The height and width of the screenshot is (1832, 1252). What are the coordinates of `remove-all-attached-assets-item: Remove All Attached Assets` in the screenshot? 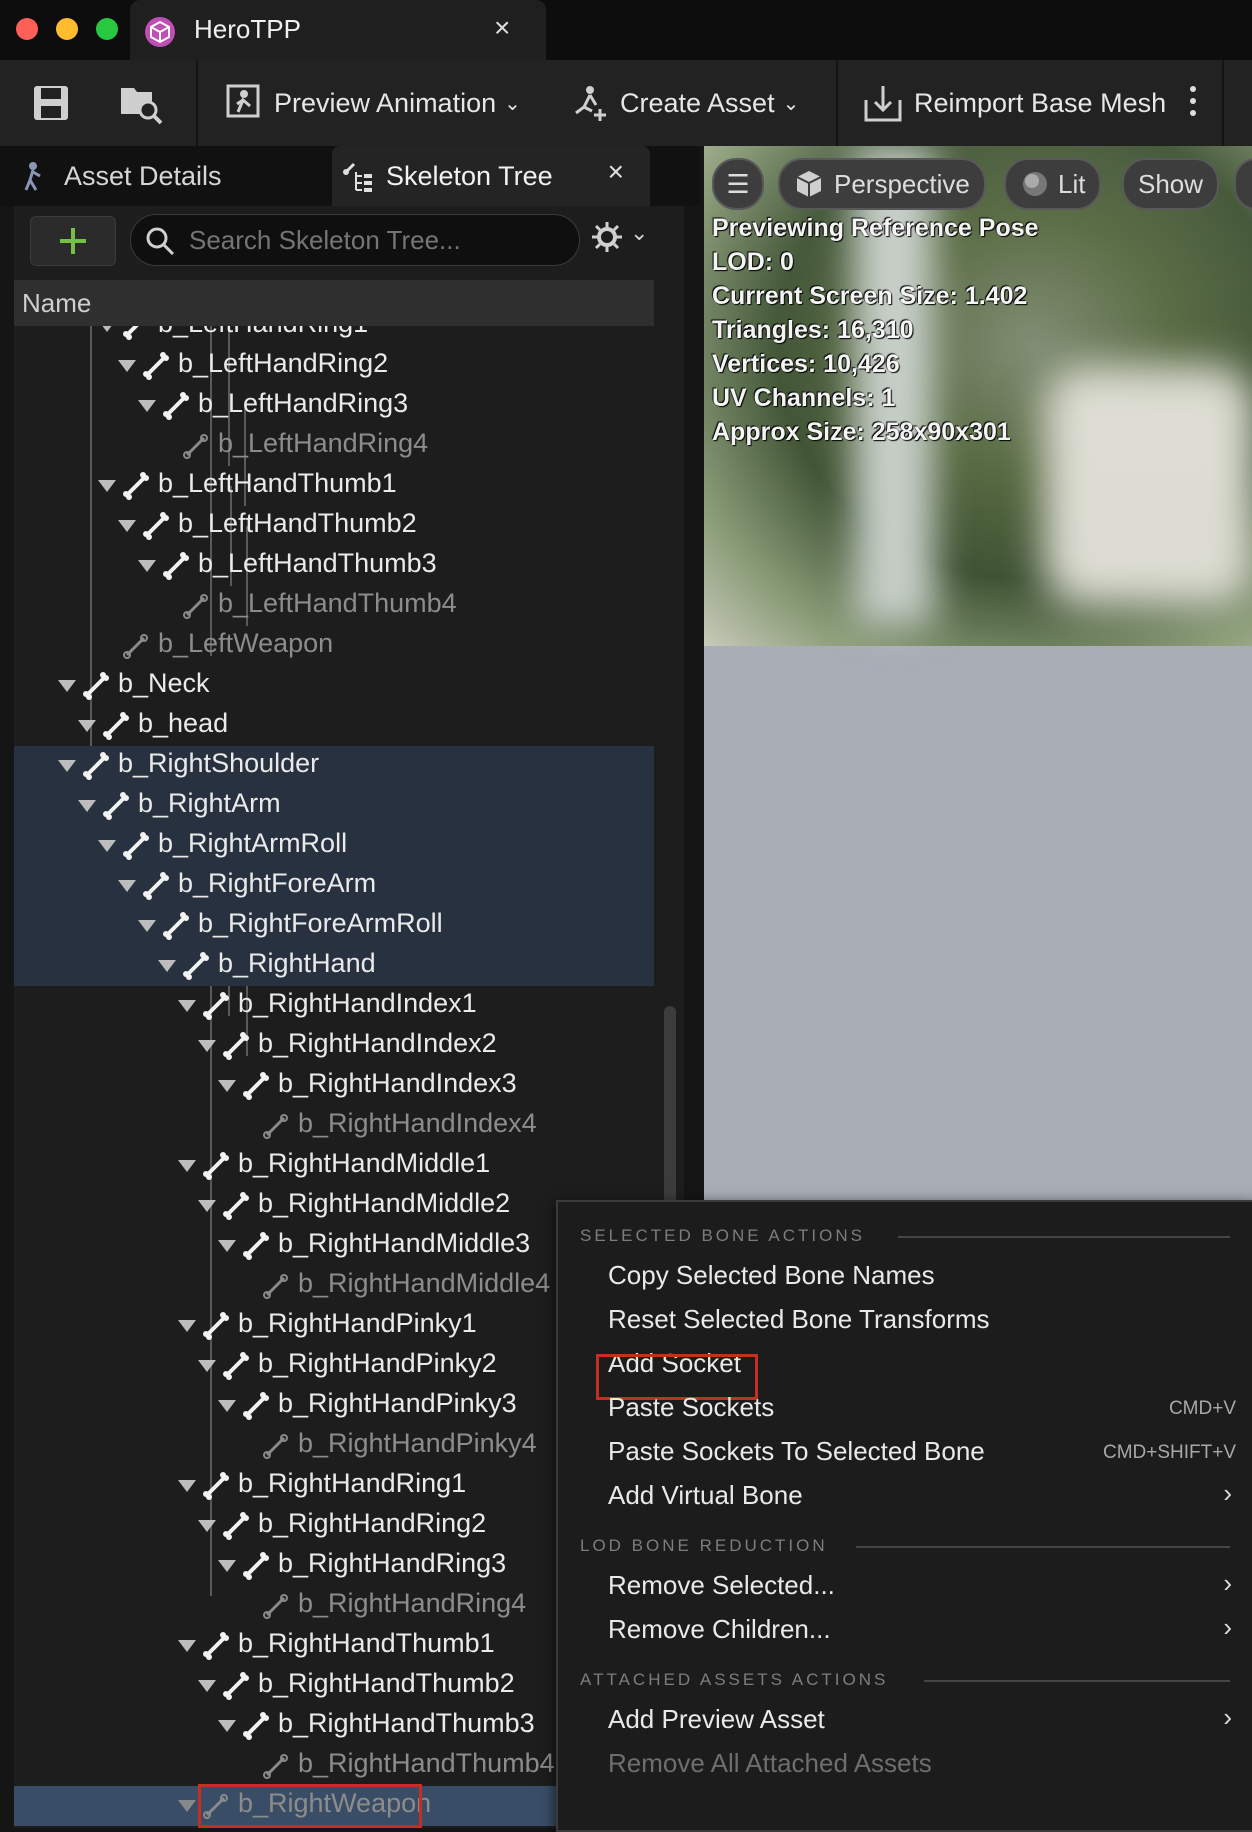 It's located at (770, 1763).